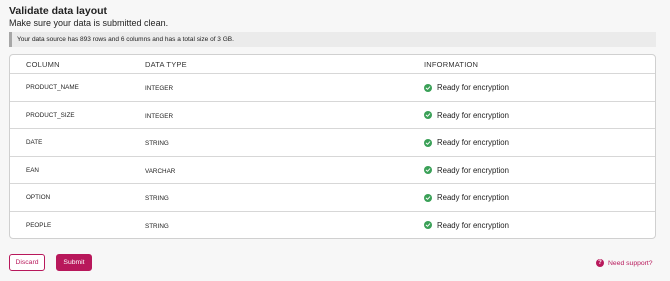 This screenshot has height=281, width=670. Describe the element at coordinates (89, 23) in the screenshot. I see `page-subtitle: Make sure your data is submitted clean.` at that location.